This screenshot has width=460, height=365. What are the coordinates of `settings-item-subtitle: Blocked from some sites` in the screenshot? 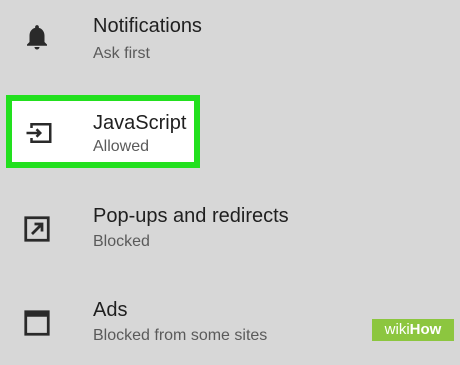 It's located at (180, 335).